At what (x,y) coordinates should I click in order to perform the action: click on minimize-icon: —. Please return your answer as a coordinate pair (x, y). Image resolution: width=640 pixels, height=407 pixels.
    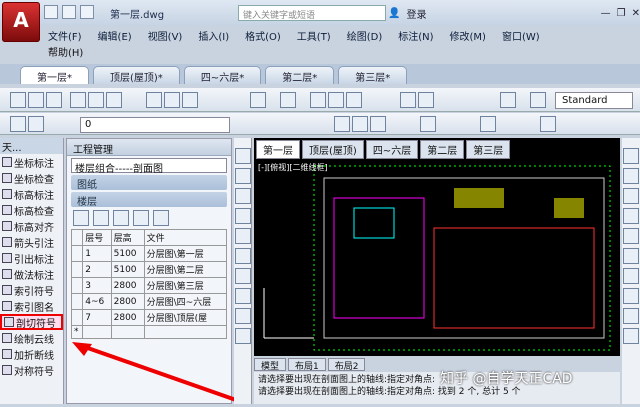
    Looking at the image, I should click on (606, 13).